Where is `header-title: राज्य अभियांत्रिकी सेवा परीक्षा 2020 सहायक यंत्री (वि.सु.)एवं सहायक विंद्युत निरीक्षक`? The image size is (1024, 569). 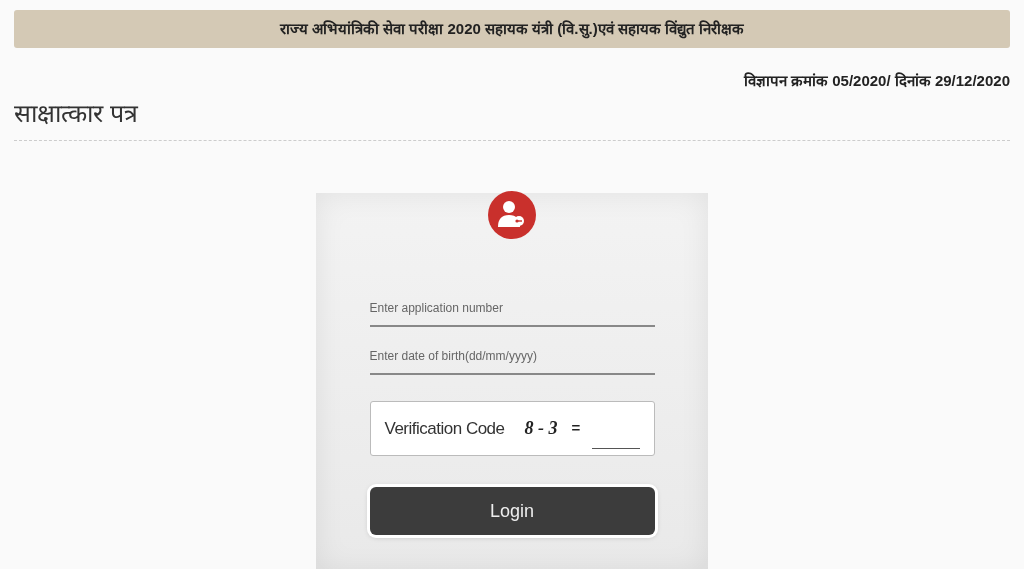
header-title: राज्य अभियांत्रिकी सेवा परीक्षा 2020 सहायक यंत्री (वि.सु.)एवं सहायक विंद्युत निरीक्षक is located at coordinates (512, 29).